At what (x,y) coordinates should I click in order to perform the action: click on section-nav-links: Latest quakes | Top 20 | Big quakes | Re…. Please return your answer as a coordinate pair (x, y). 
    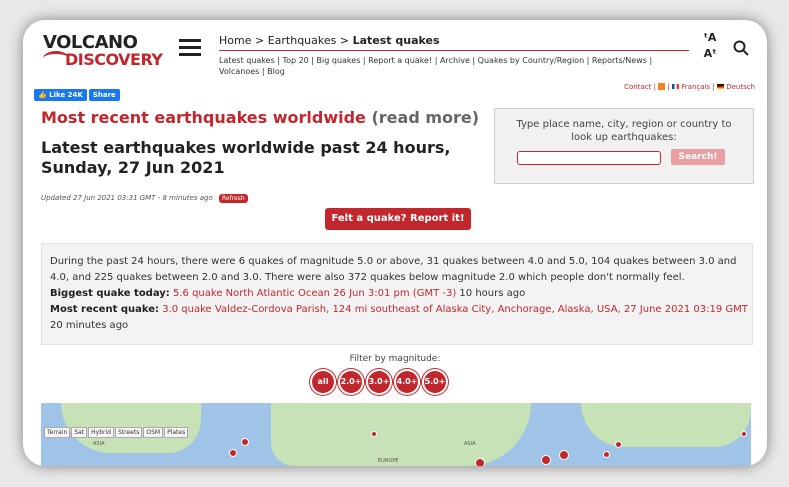
    Looking at the image, I should click on (454, 66).